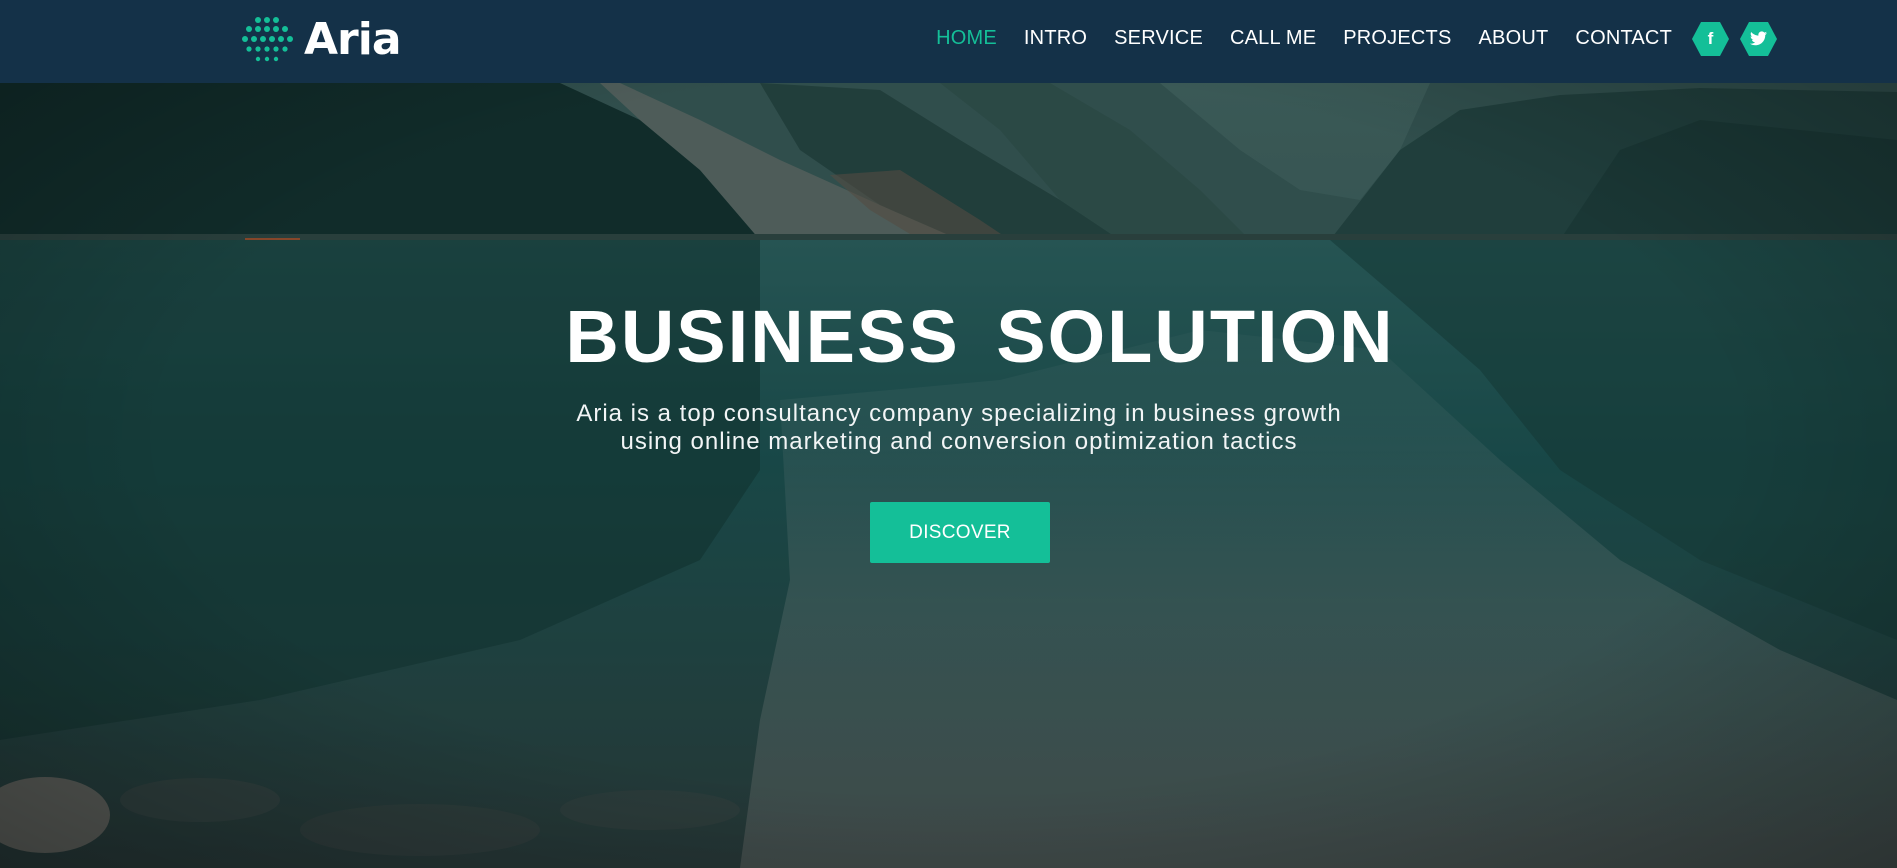  I want to click on nav-item-call-me: CALL ME, so click(1273, 38).